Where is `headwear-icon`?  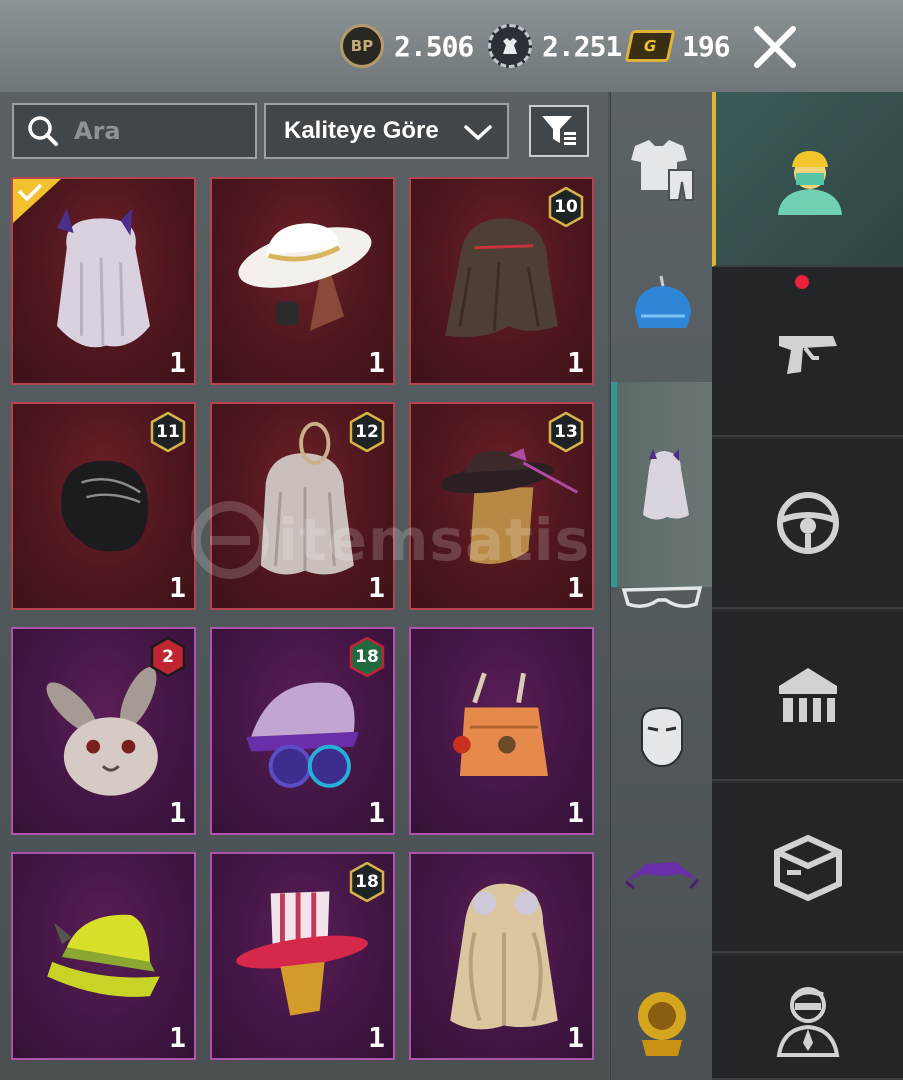
headwear-icon is located at coordinates (666, 484).